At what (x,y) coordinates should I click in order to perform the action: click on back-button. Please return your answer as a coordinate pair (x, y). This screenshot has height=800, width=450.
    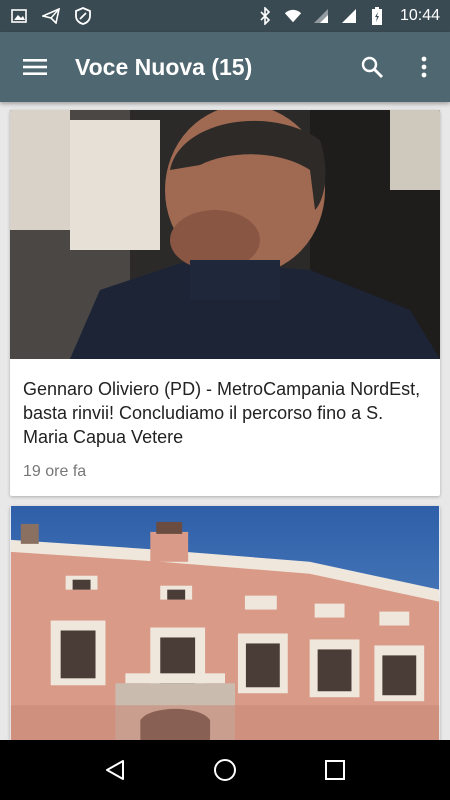
    Looking at the image, I should click on (115, 770).